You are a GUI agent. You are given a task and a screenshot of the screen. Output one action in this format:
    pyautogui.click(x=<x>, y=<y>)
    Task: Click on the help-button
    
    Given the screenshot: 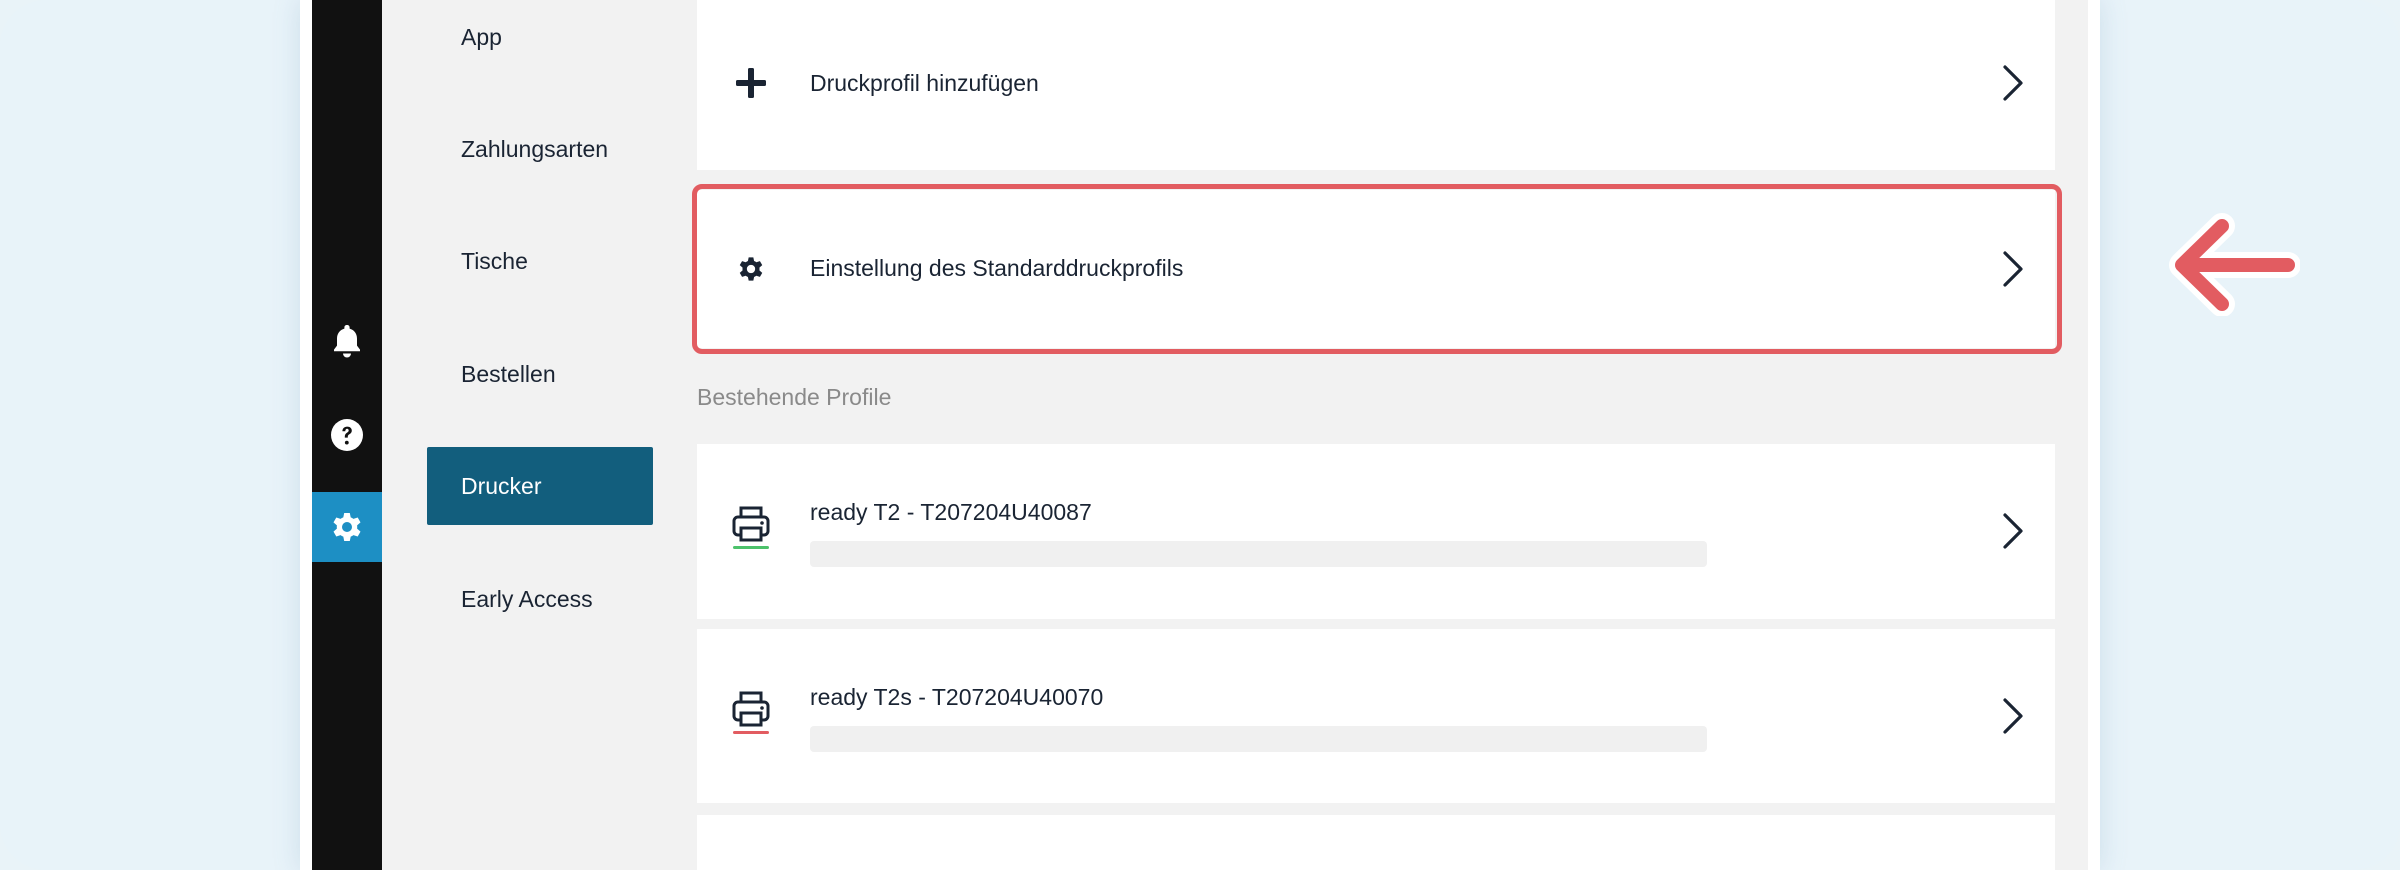 What is the action you would take?
    pyautogui.click(x=347, y=435)
    